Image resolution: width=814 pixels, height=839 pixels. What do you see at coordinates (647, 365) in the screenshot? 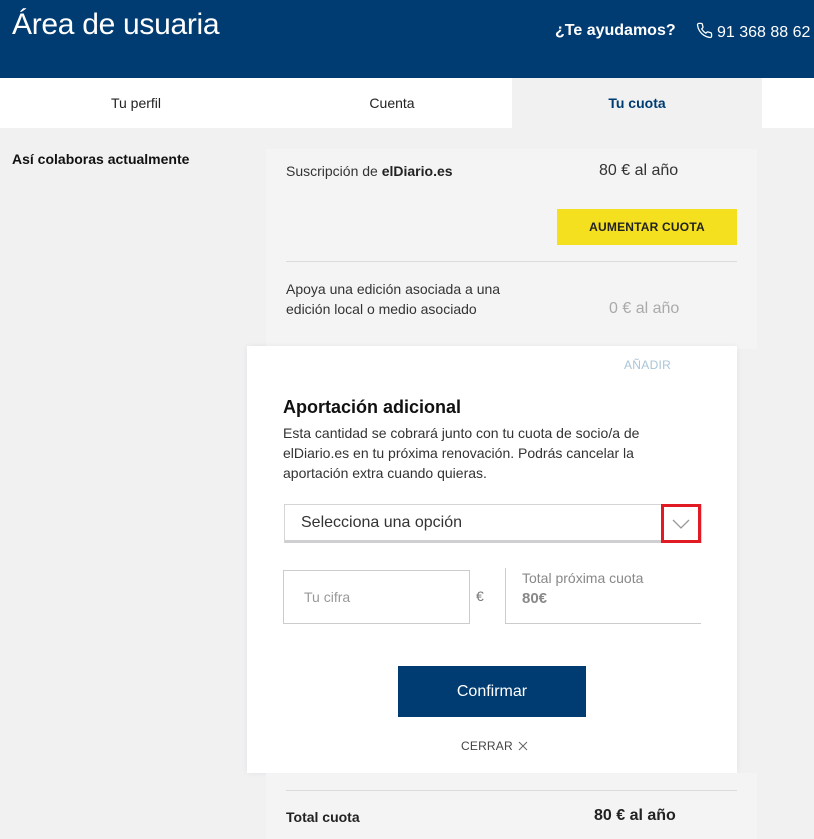
I see `add-link: AÑADIR` at bounding box center [647, 365].